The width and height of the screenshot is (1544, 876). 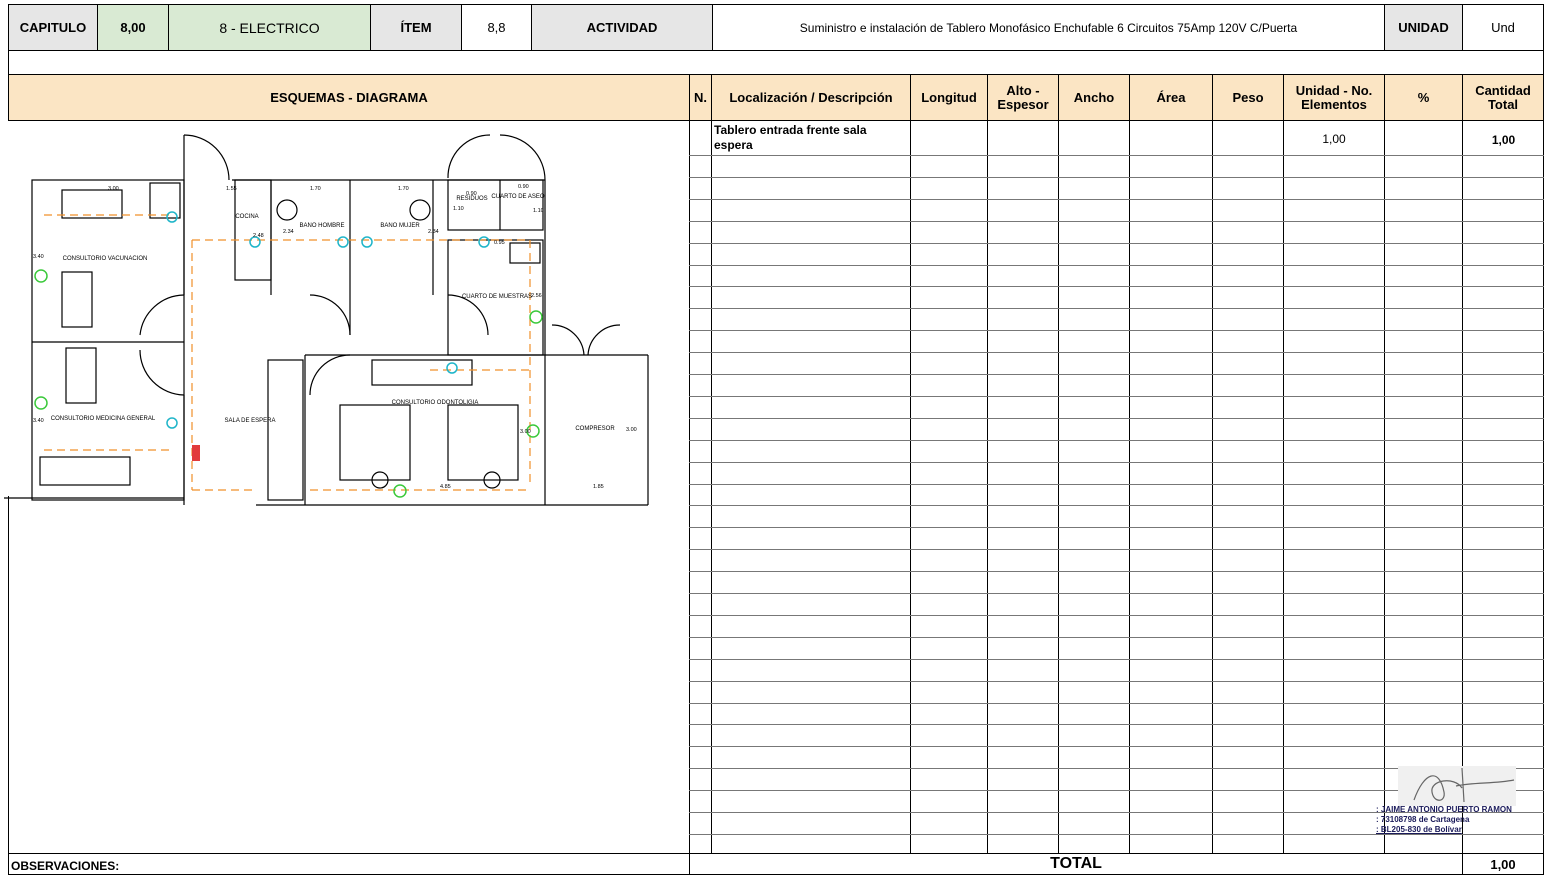 What do you see at coordinates (349, 97) in the screenshot?
I see `diagram-header: ESQUEMAS - DIAGRAMA` at bounding box center [349, 97].